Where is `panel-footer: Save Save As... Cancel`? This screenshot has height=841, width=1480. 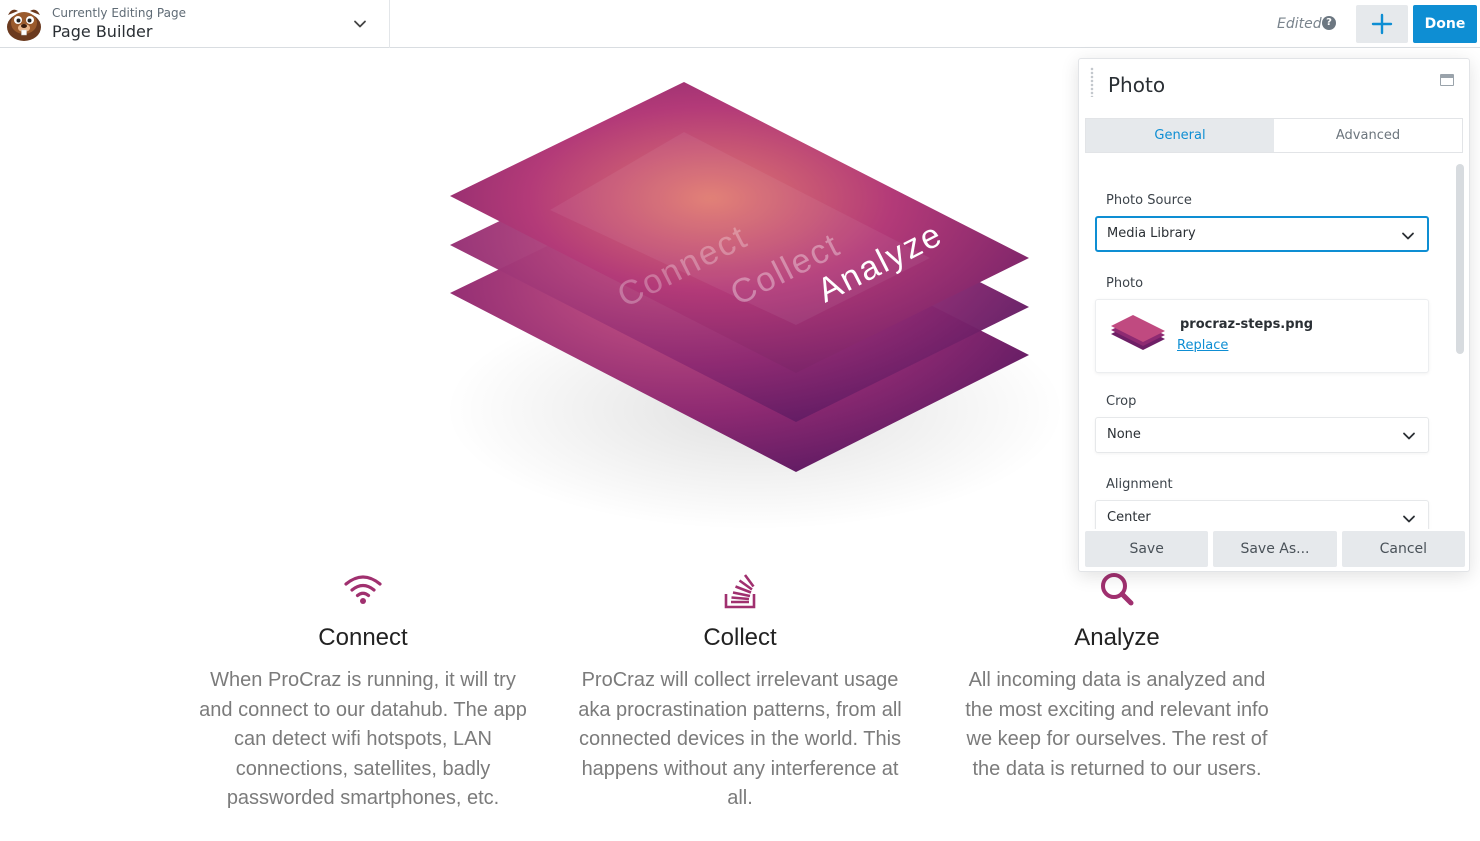
panel-footer: Save Save As... Cancel is located at coordinates (1275, 549).